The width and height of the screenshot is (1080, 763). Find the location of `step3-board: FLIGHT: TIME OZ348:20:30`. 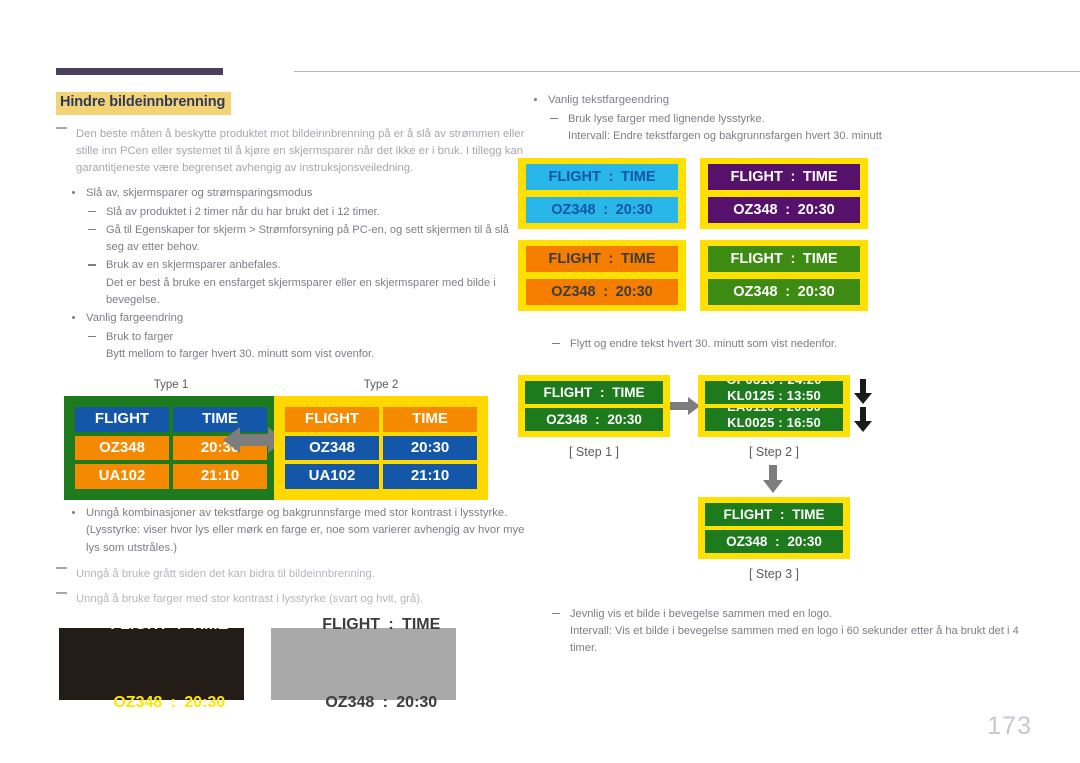

step3-board: FLIGHT: TIME OZ348:20:30 is located at coordinates (774, 528).